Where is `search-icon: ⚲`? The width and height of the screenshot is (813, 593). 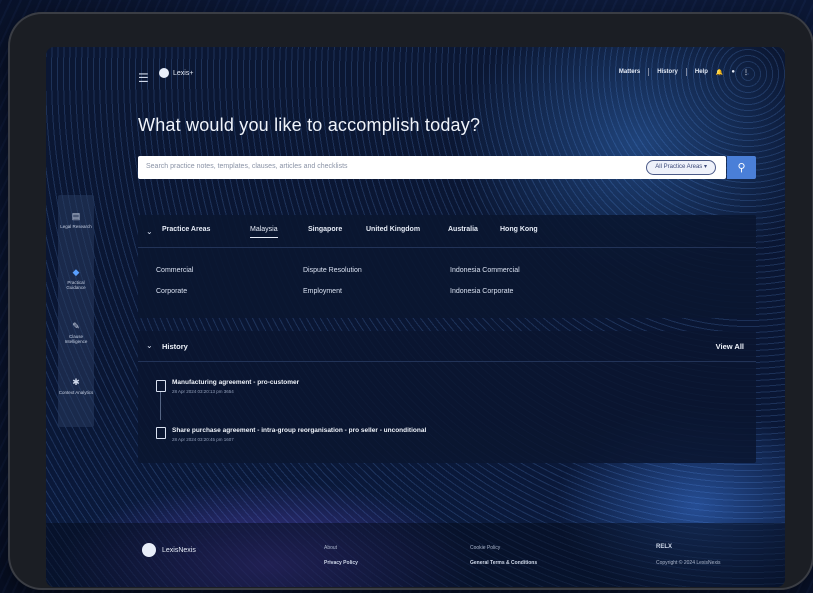 search-icon: ⚲ is located at coordinates (741, 168).